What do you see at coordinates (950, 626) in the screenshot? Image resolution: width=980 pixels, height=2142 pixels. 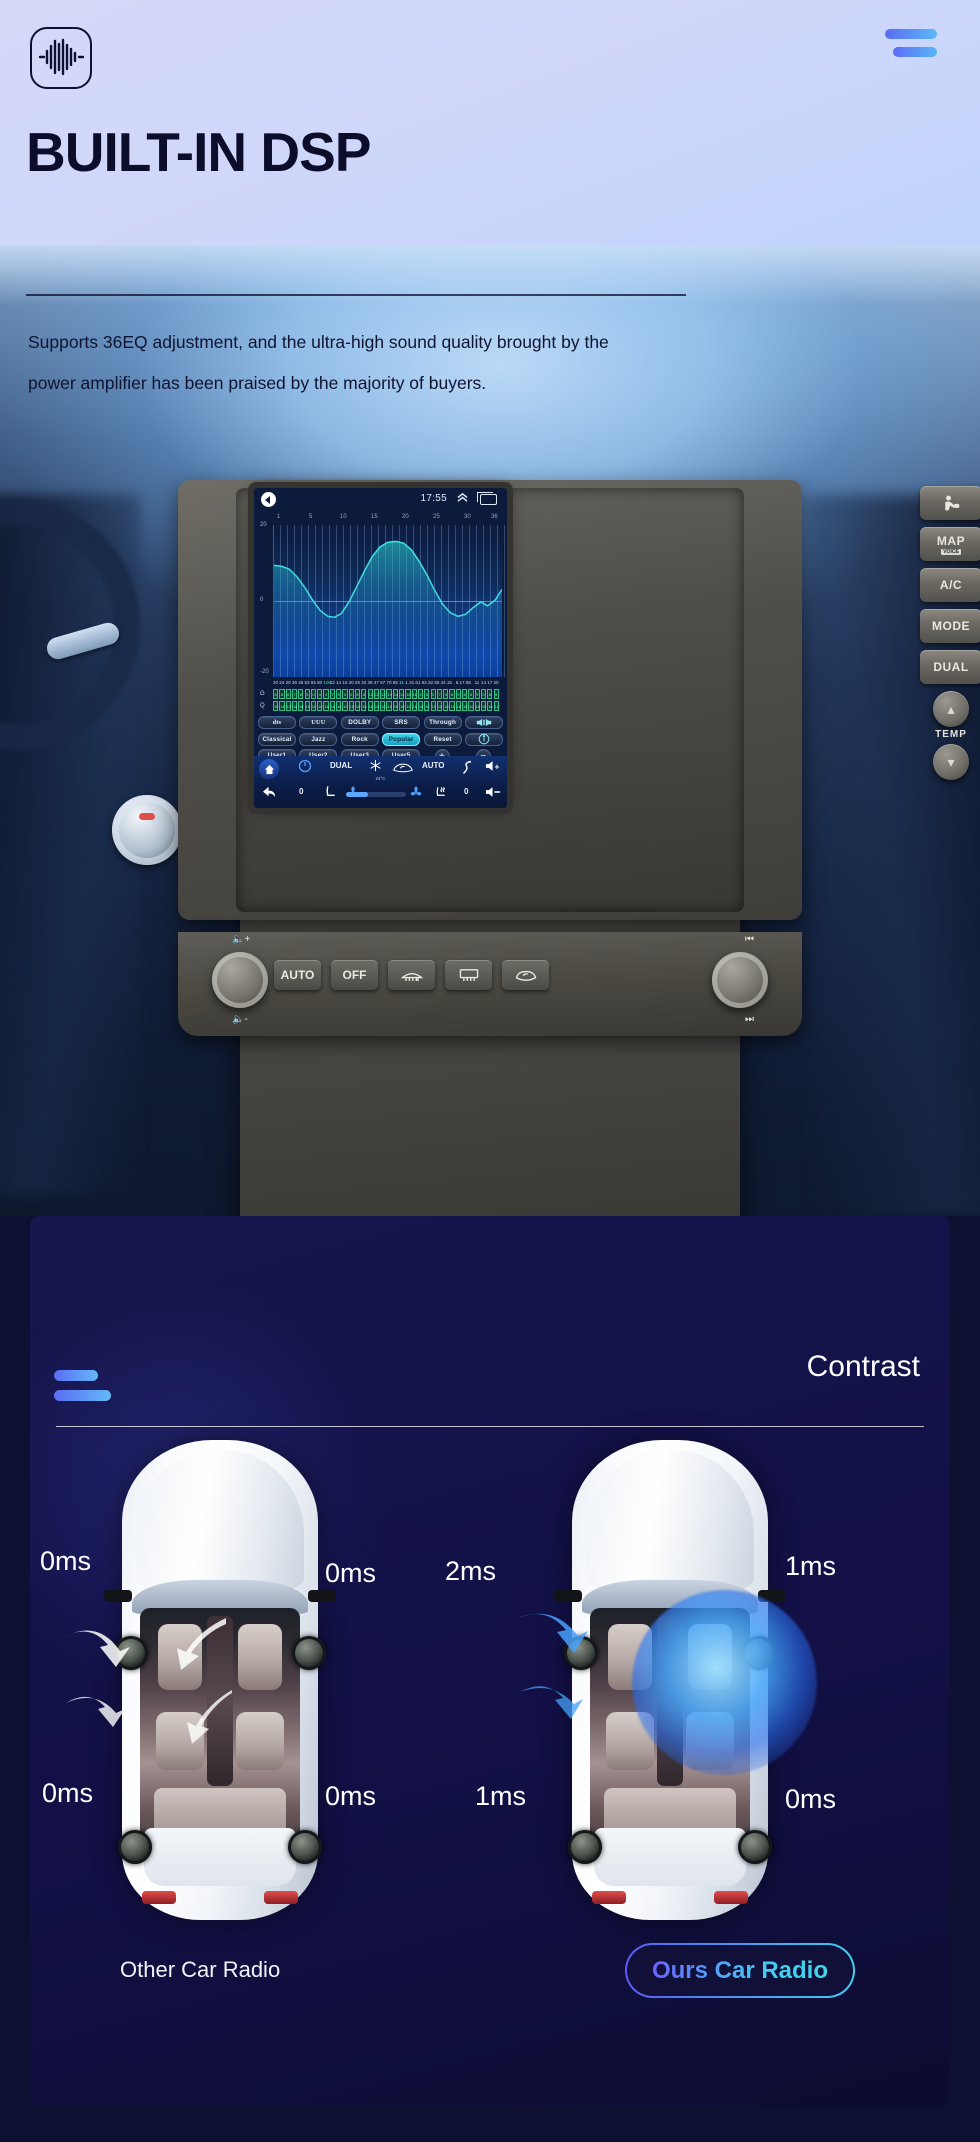 I see `mode-button: MODE` at bounding box center [950, 626].